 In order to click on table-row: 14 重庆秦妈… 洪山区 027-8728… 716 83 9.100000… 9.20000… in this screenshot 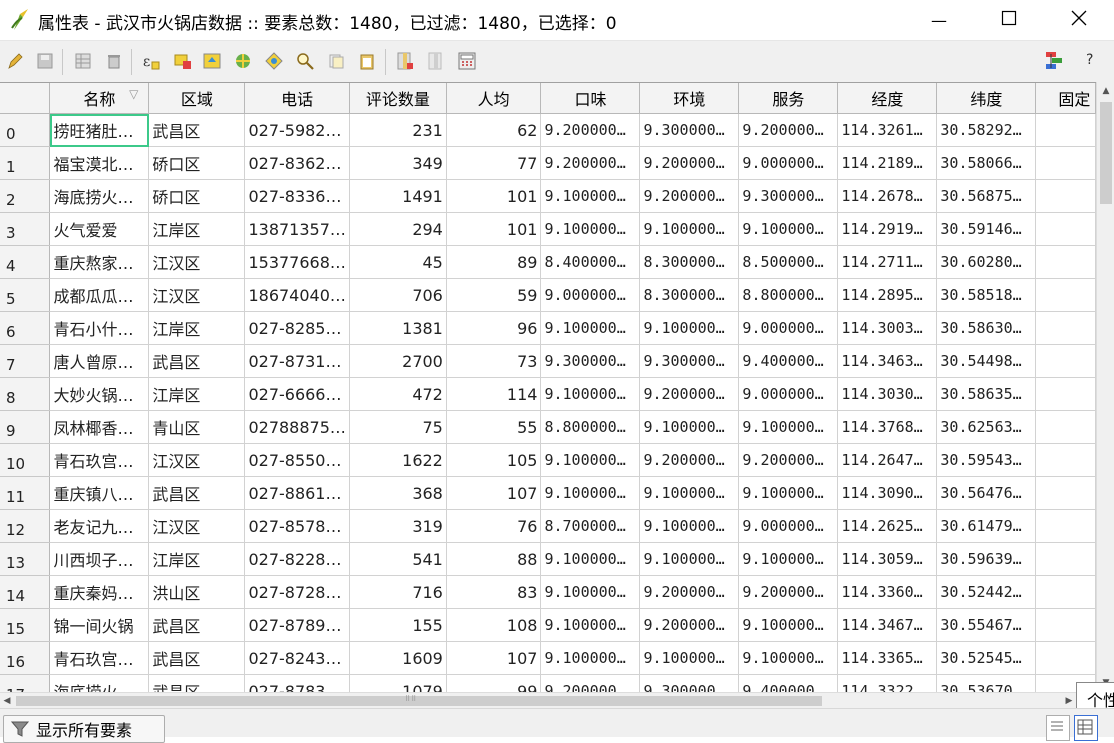, I will do `click(548, 592)`.